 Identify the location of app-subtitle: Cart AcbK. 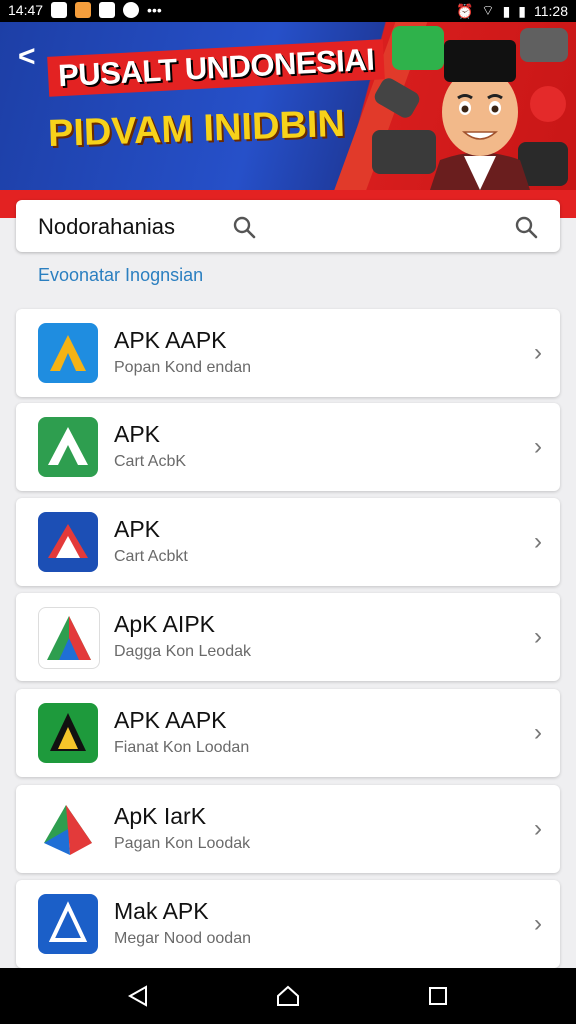
(150, 461).